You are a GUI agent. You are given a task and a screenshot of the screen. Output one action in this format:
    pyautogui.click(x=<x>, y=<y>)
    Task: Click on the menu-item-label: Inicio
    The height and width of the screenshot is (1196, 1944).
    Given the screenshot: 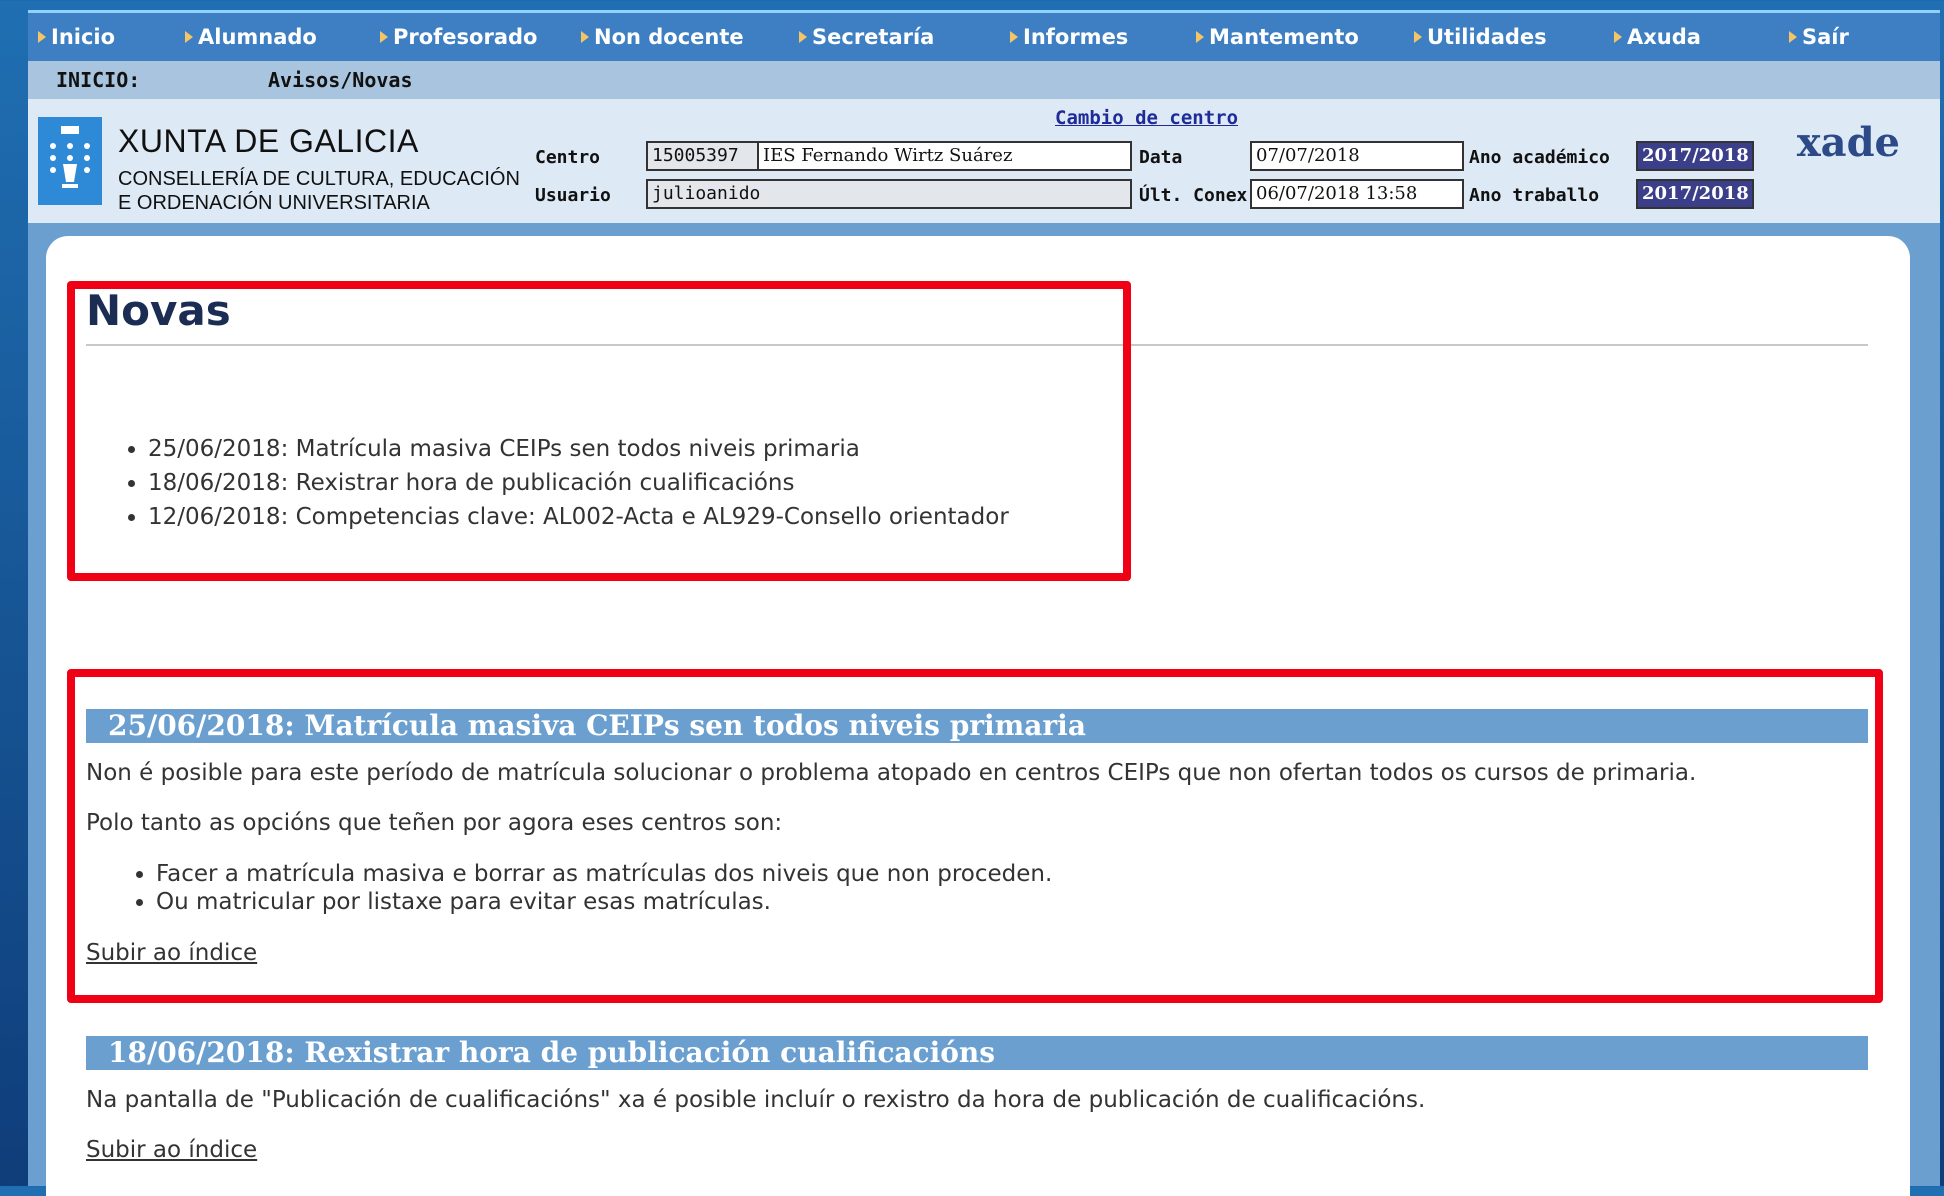 What is the action you would take?
    pyautogui.click(x=83, y=37)
    